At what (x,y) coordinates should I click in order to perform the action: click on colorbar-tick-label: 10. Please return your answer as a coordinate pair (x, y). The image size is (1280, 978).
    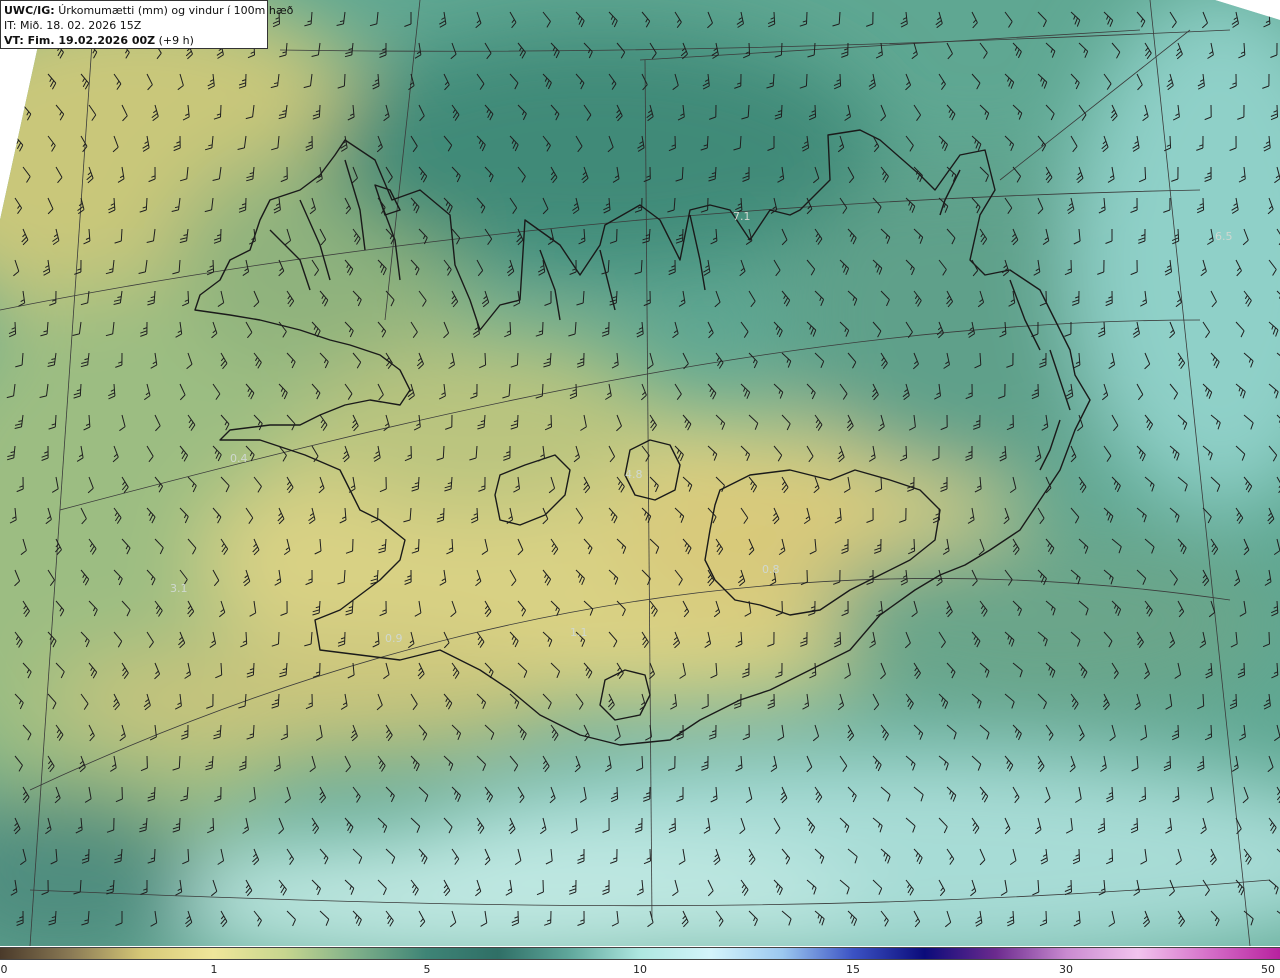
    Looking at the image, I should click on (640, 969).